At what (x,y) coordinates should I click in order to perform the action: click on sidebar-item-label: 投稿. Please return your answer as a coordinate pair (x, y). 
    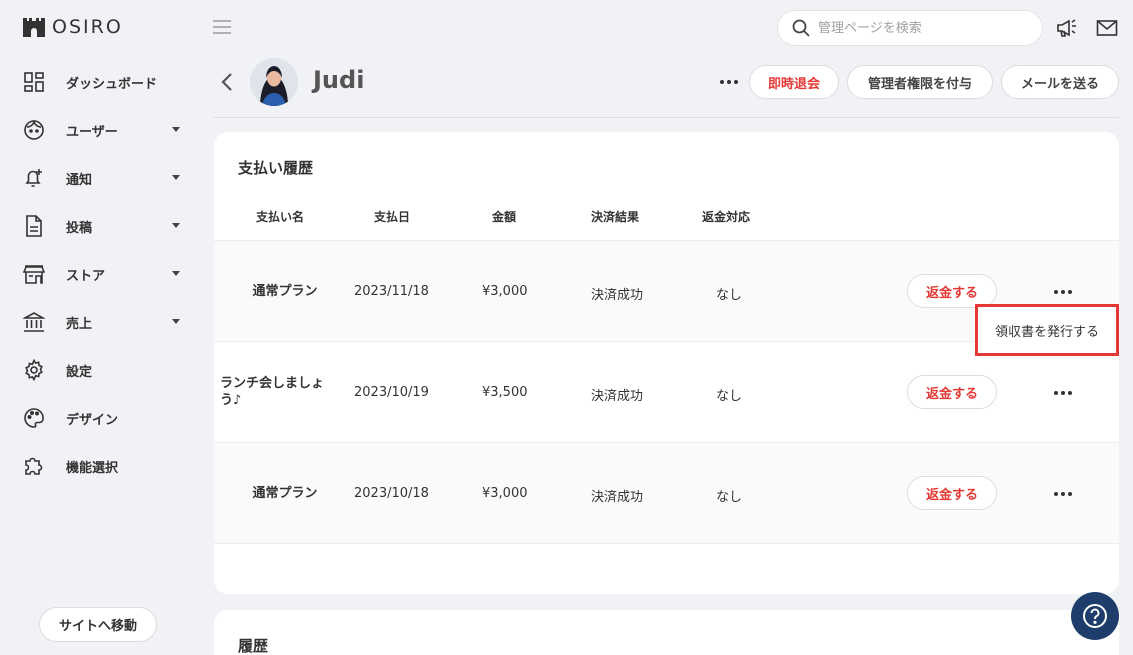
    Looking at the image, I should click on (79, 228).